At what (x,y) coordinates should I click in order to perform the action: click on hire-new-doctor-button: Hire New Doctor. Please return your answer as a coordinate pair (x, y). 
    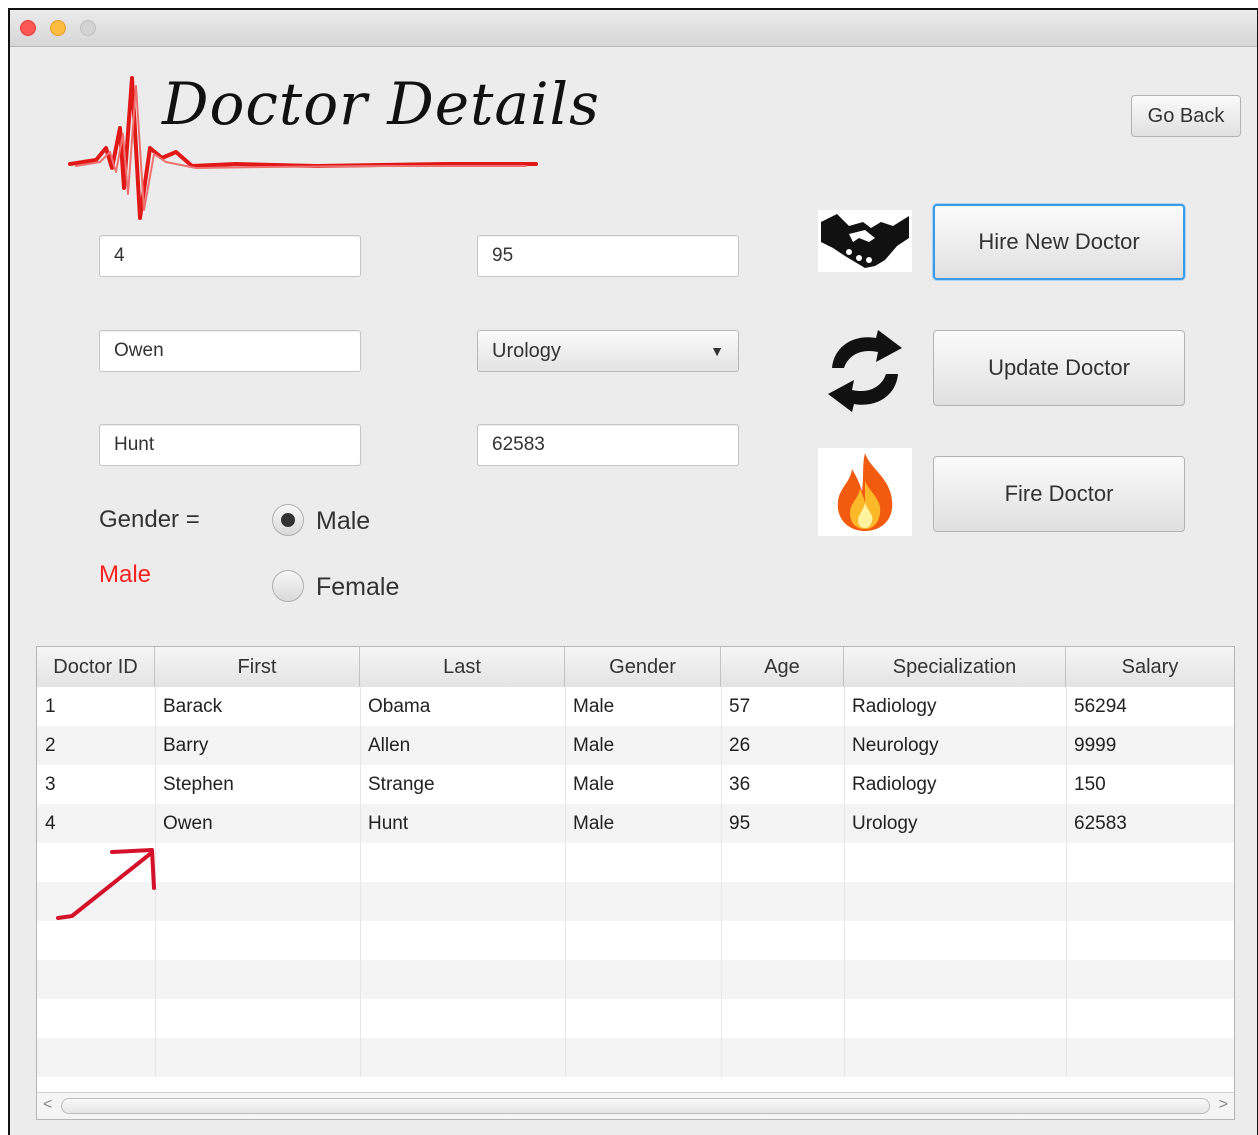
    Looking at the image, I should click on (1059, 242).